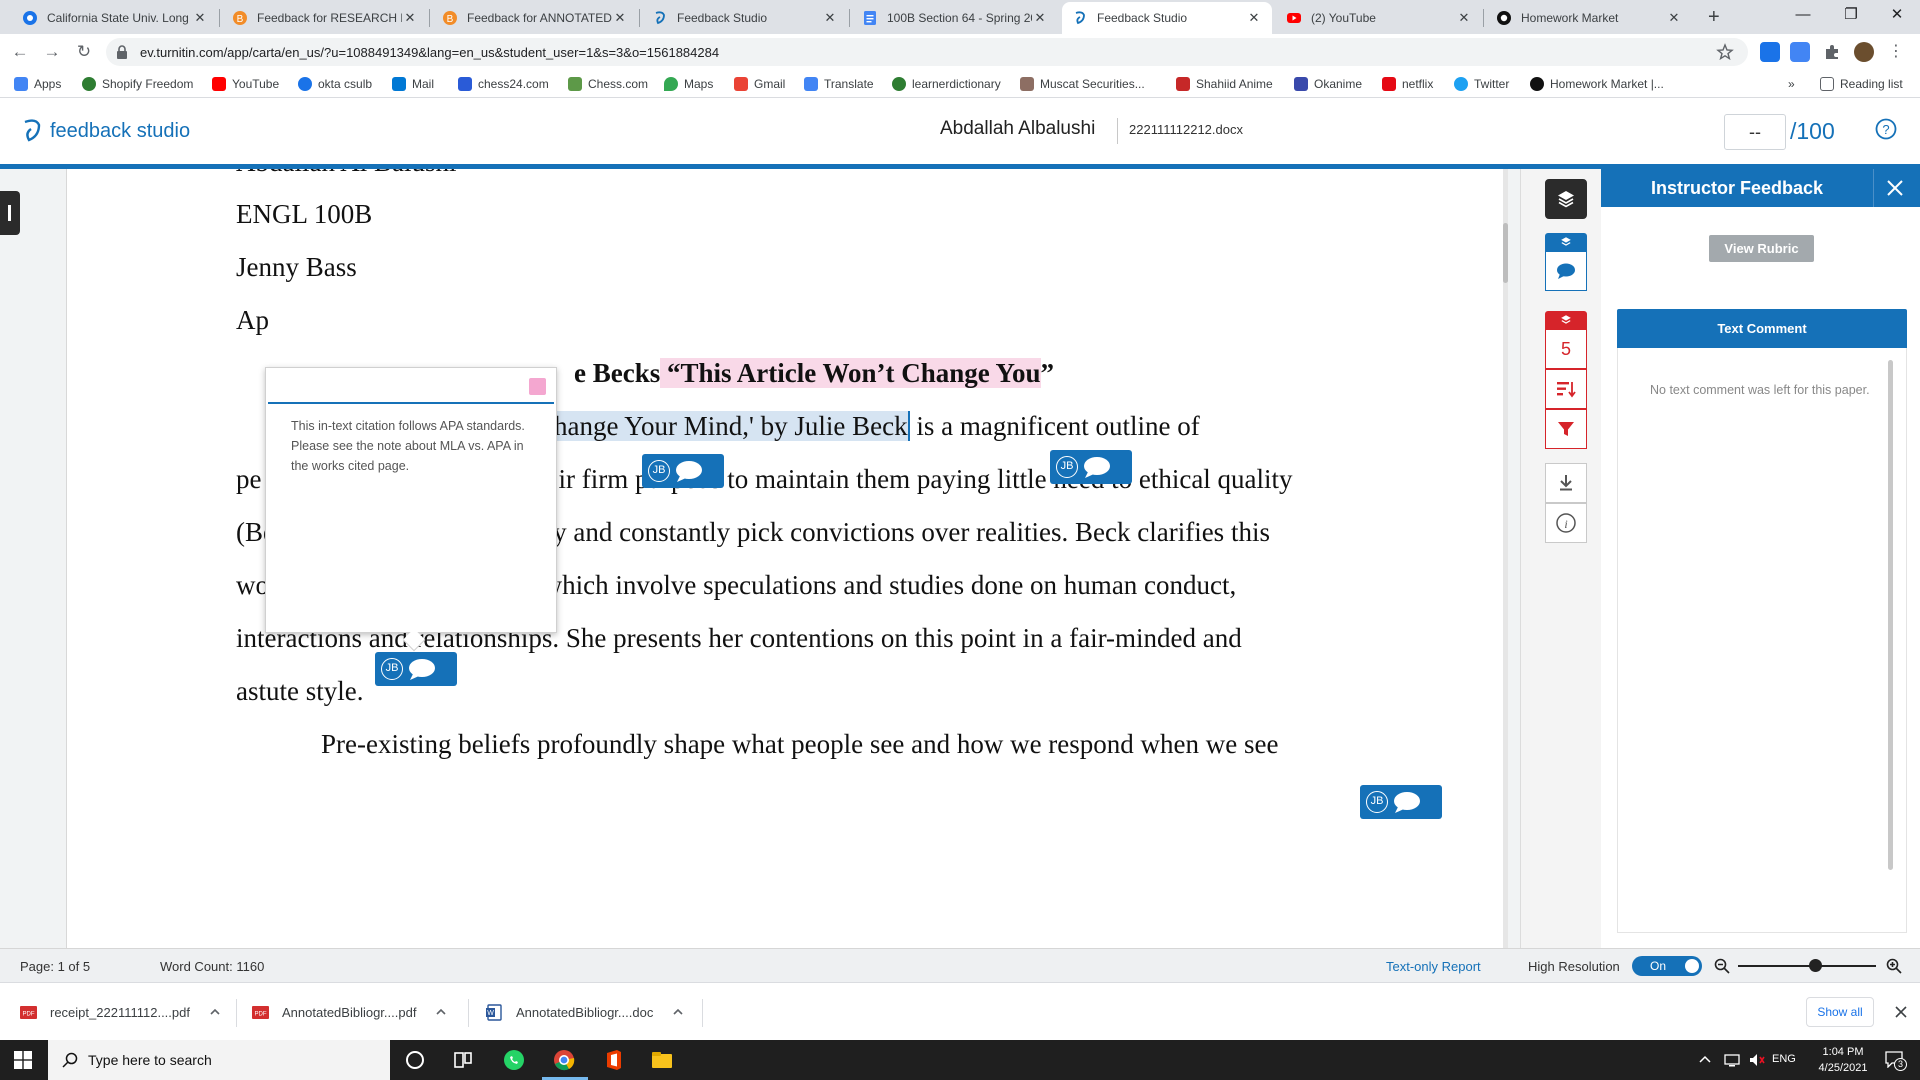 The width and height of the screenshot is (1920, 1080). Describe the element at coordinates (20, 52) in the screenshot. I see `back-icon: ←` at that location.